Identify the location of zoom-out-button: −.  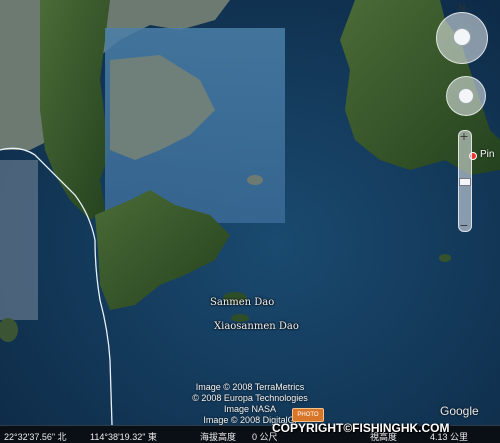
(464, 225).